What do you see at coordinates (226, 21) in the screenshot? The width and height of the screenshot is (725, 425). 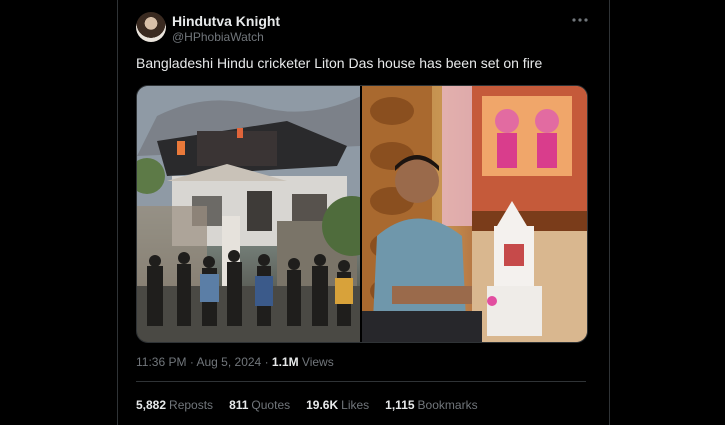 I see `author-display-name: Hindutva Knight` at bounding box center [226, 21].